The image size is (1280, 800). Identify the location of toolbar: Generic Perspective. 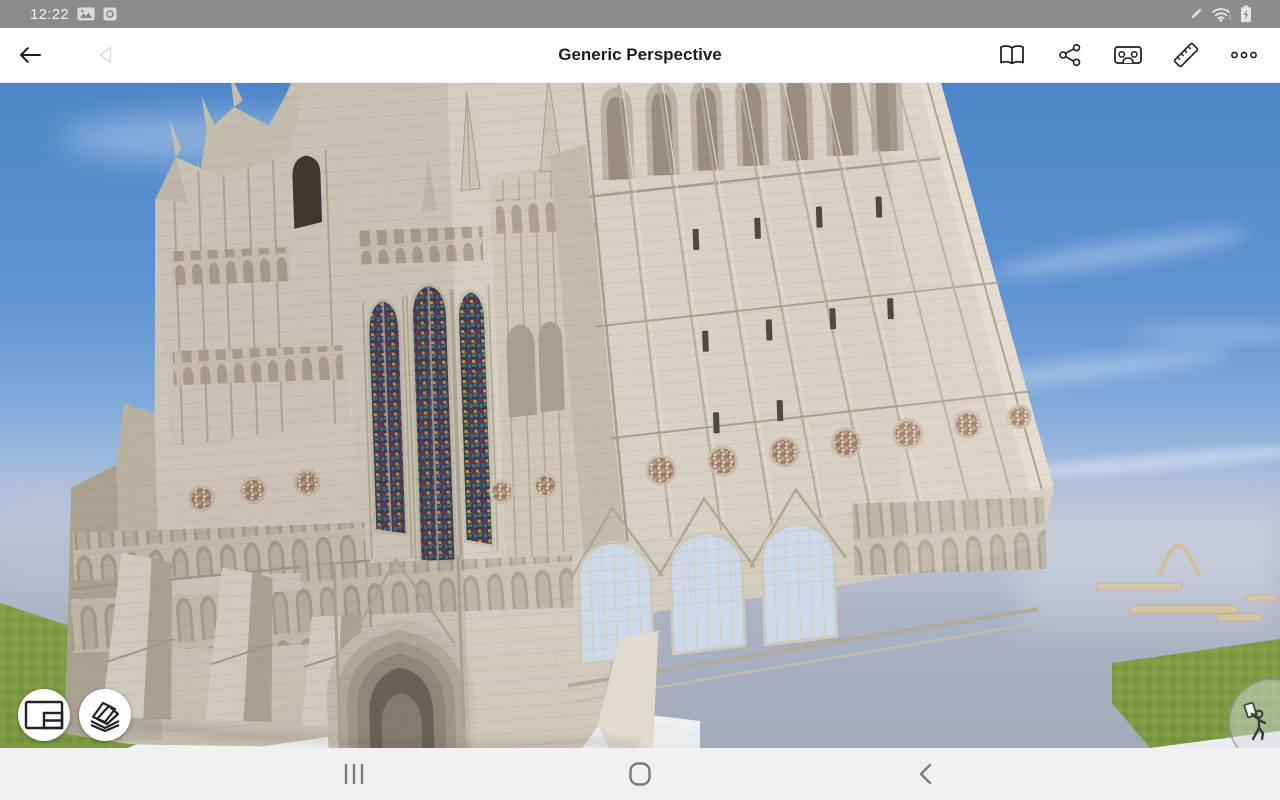
(640, 55).